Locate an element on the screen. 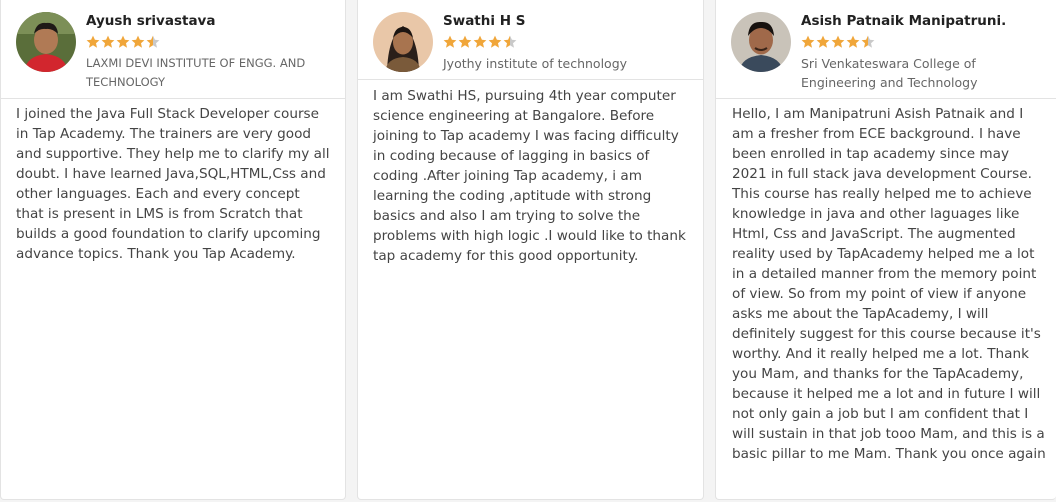  reviewer-institution: Jyothy institute of technology is located at coordinates (535, 63).